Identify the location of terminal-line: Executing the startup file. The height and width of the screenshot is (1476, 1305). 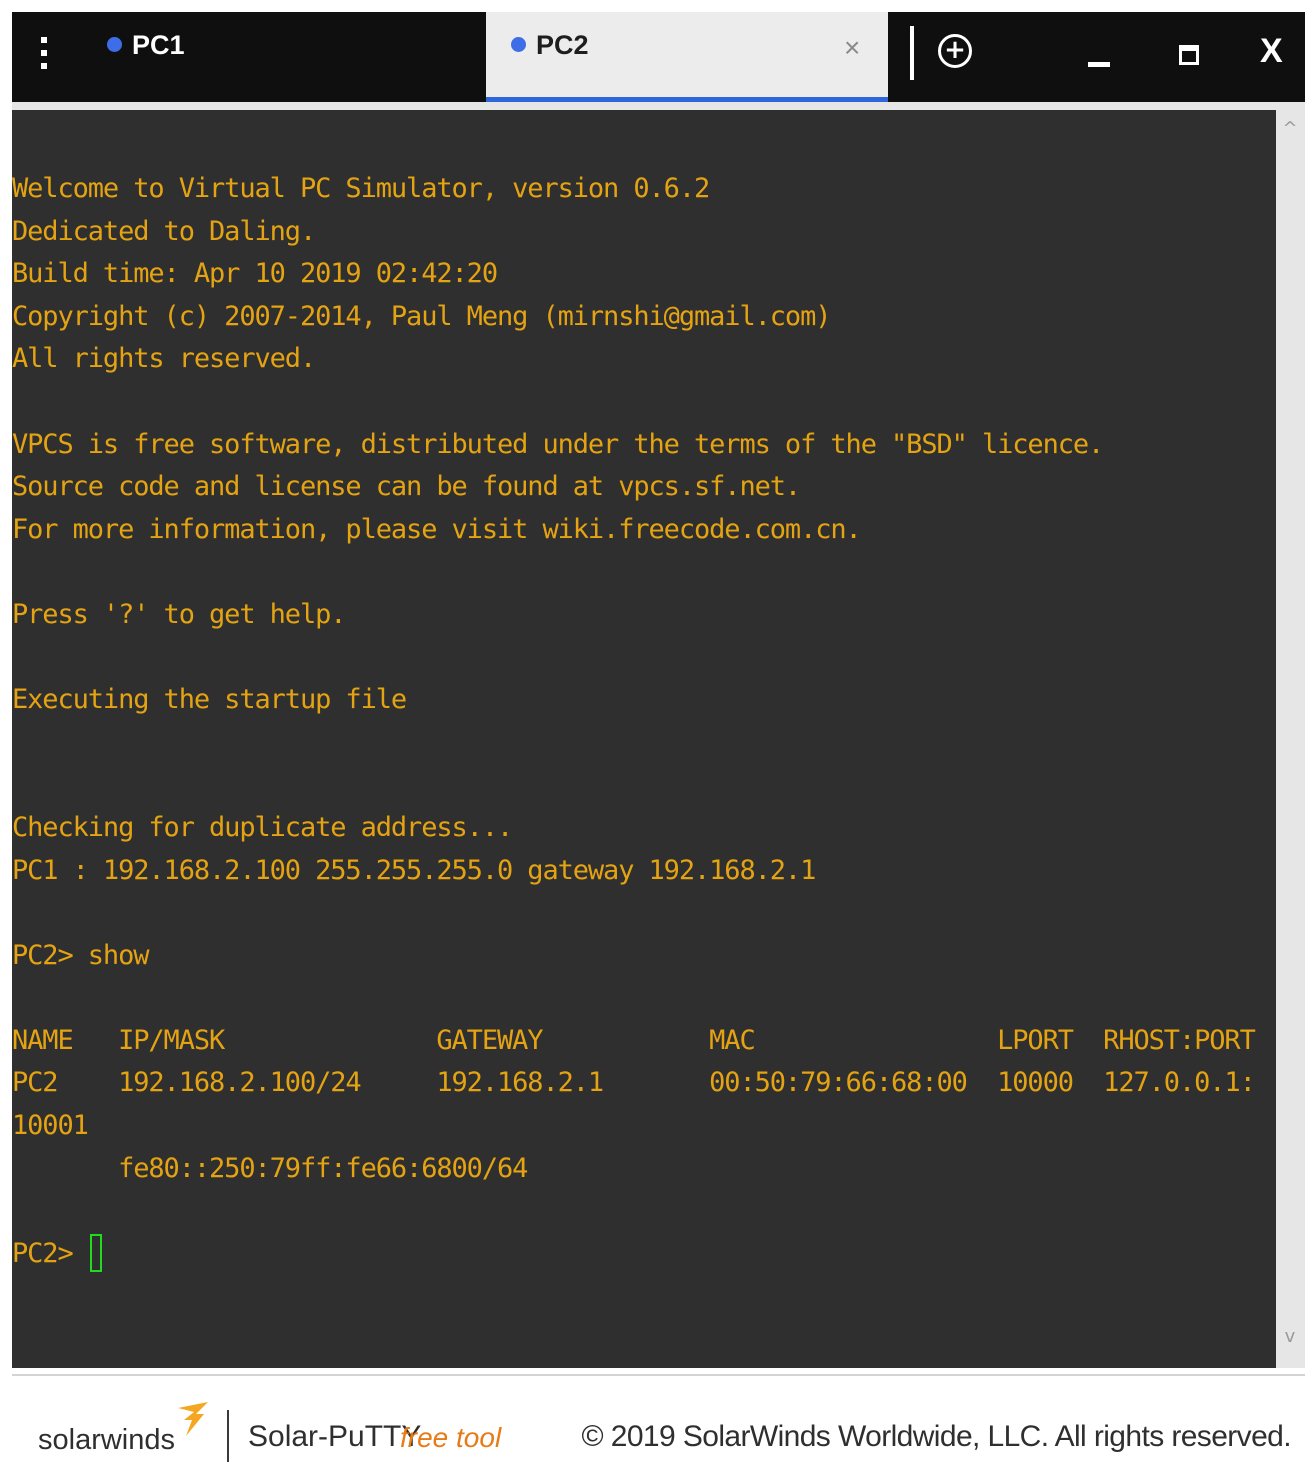
(209, 700).